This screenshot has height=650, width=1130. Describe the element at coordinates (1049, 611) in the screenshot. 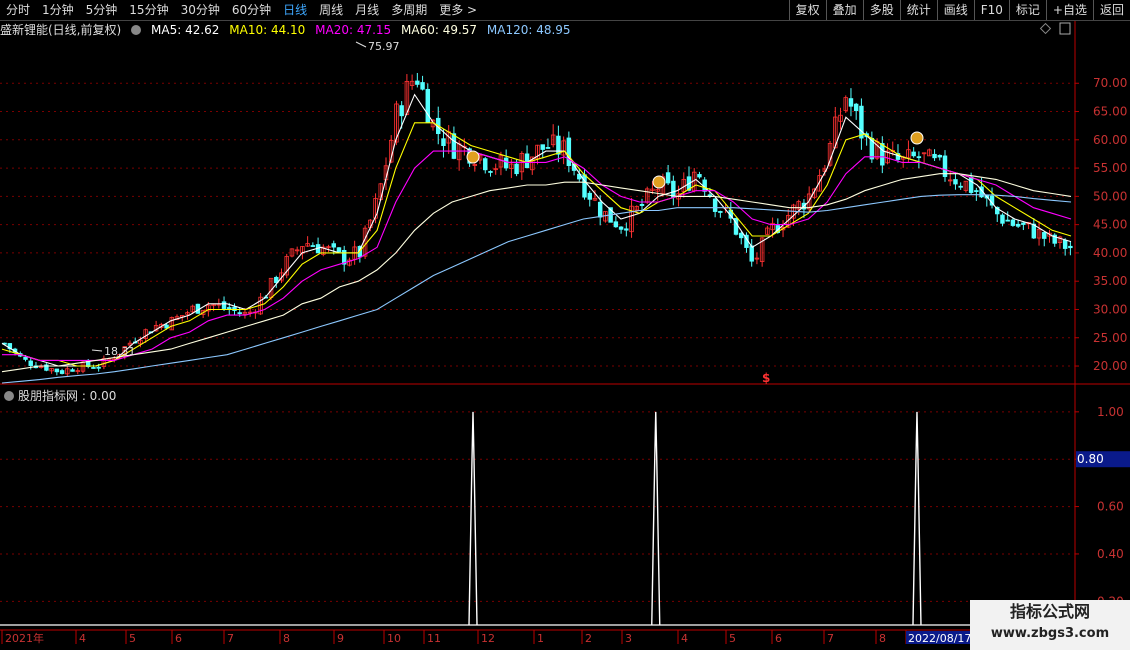

I see `watermark-title: 指标公式网` at that location.